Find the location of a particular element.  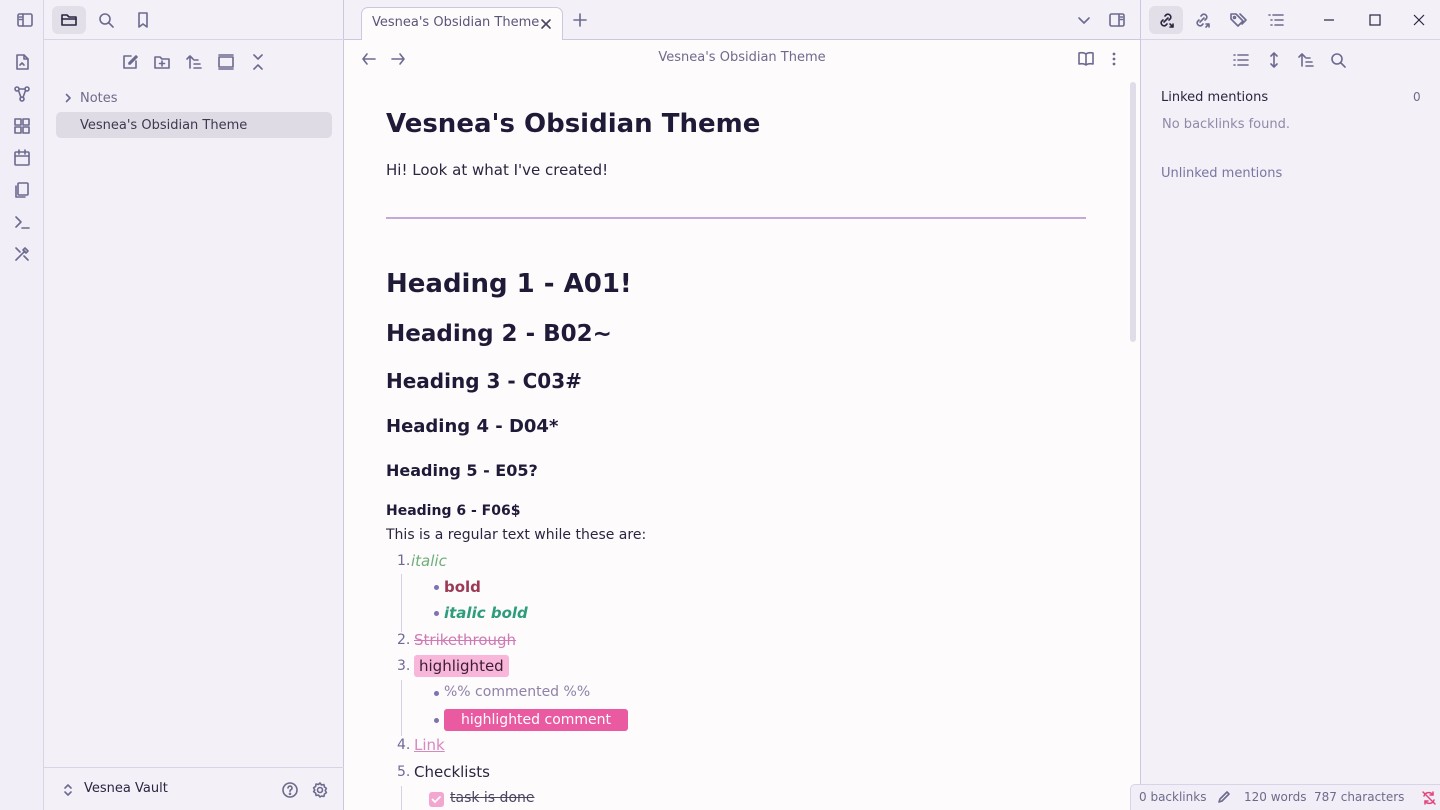

tree-folder-notes: Notes is located at coordinates (194, 98).